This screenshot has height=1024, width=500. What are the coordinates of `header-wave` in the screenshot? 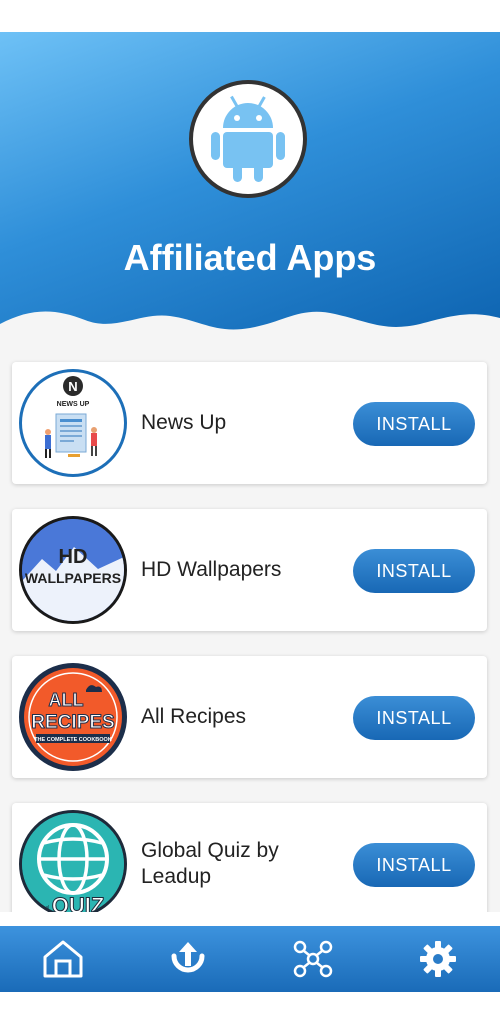 It's located at (250, 324).